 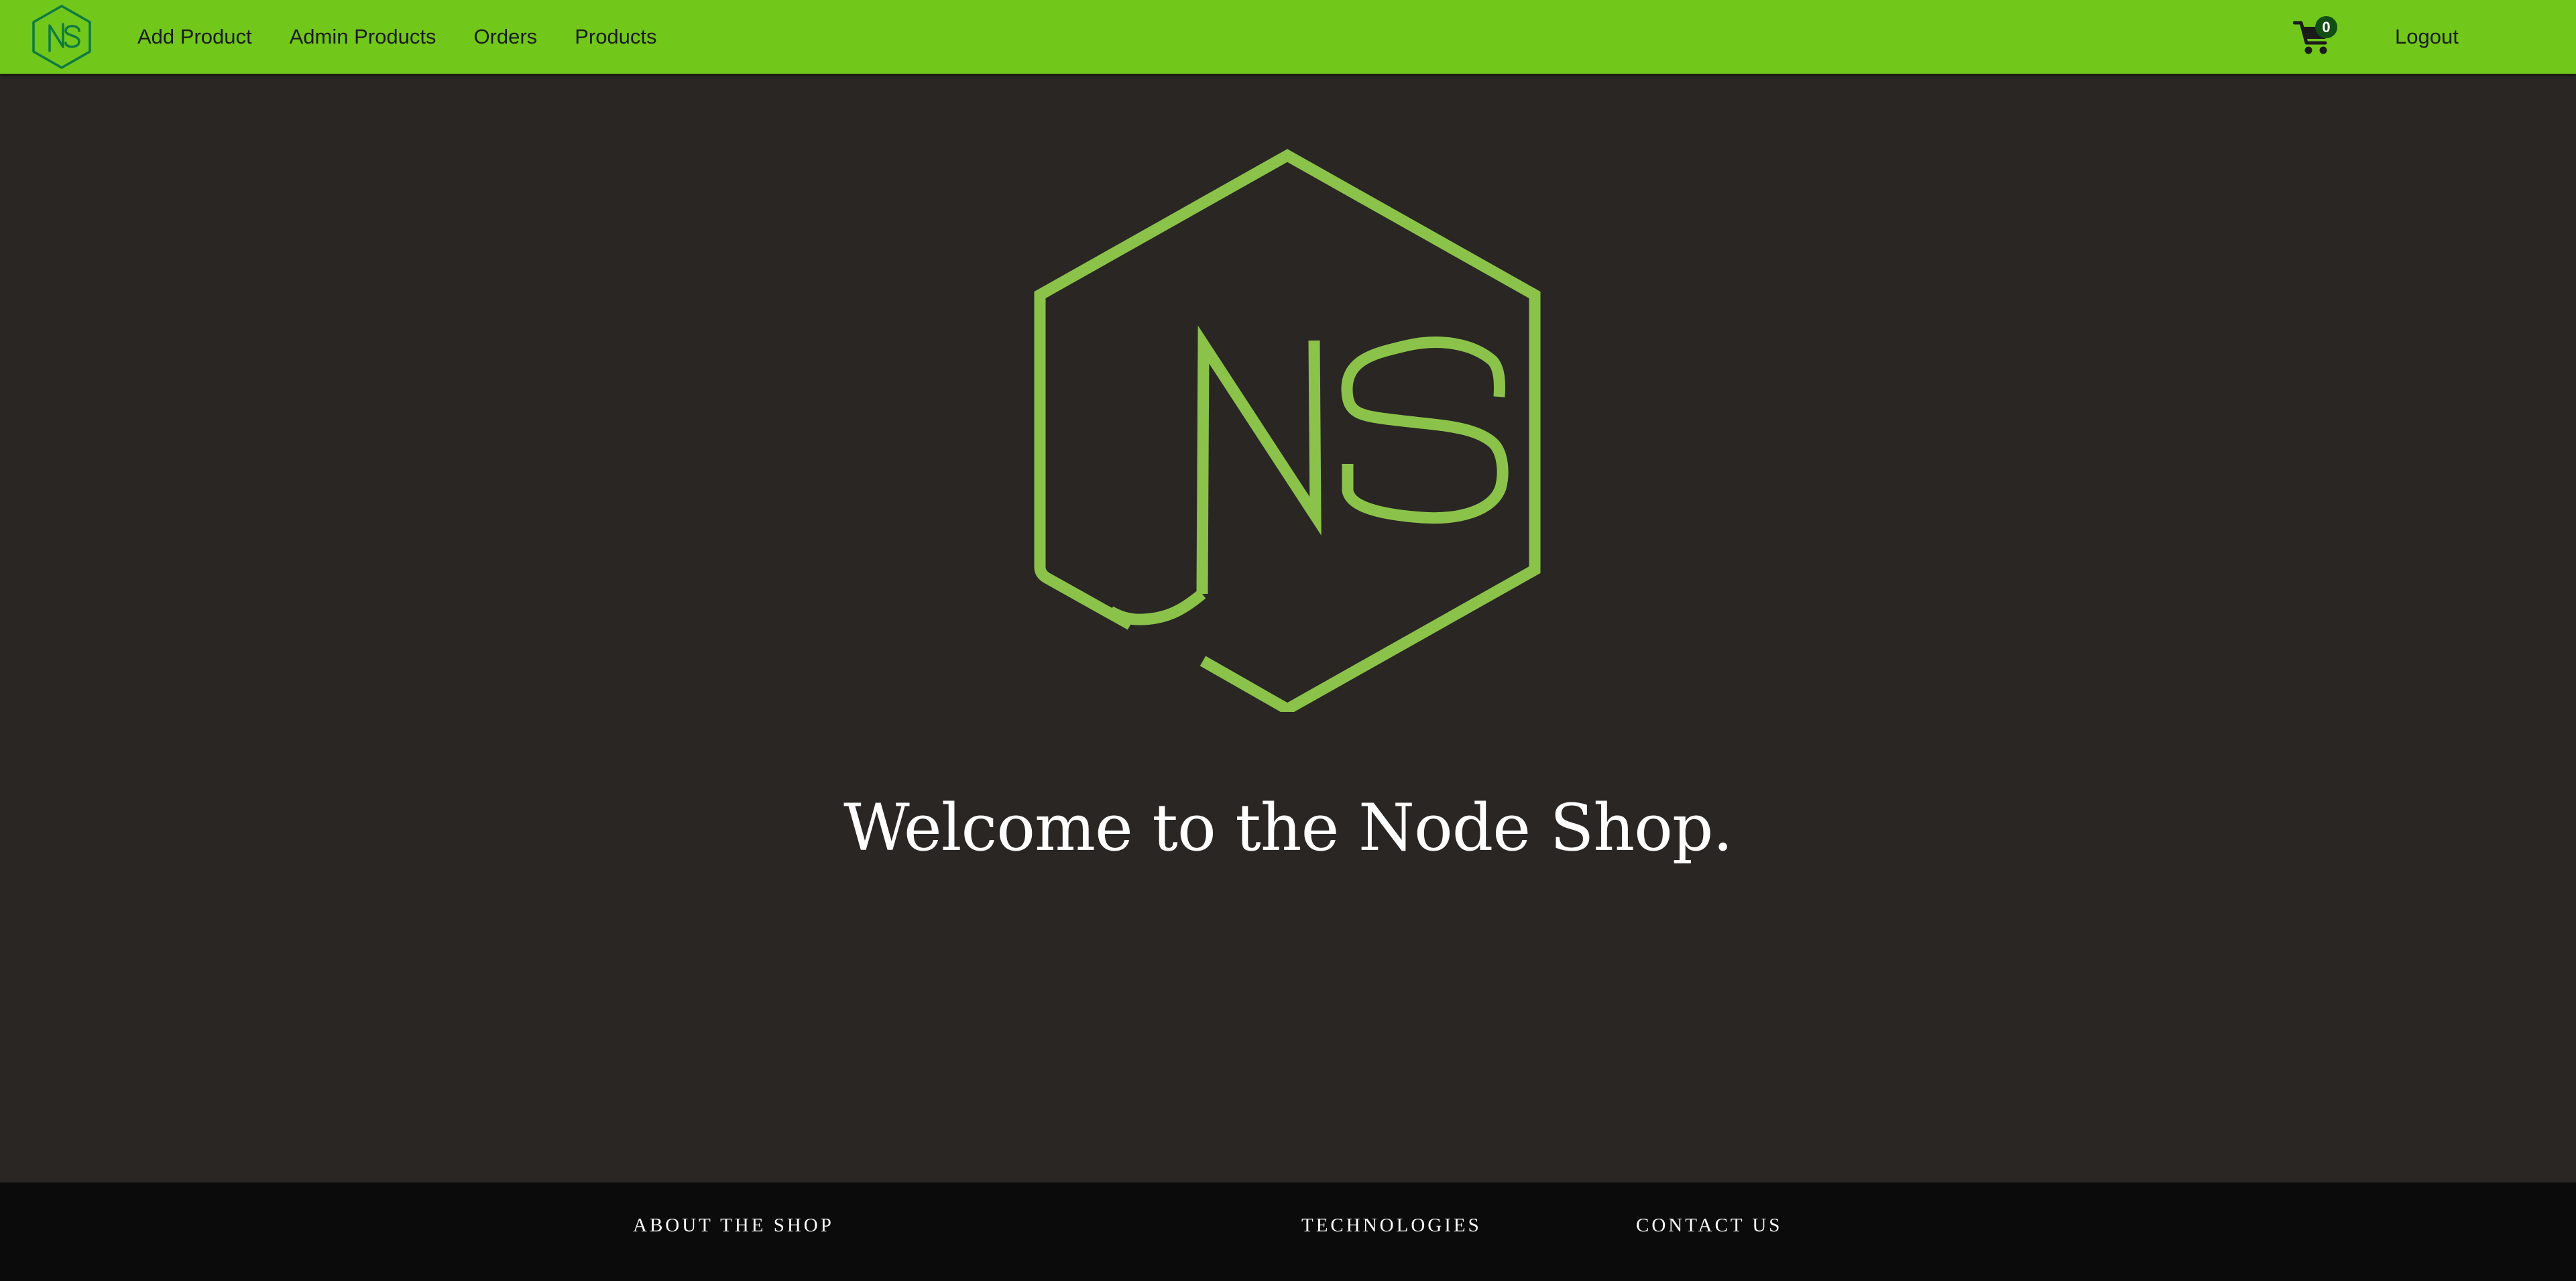 I want to click on footer-about-link: About the Shop, so click(x=733, y=1226).